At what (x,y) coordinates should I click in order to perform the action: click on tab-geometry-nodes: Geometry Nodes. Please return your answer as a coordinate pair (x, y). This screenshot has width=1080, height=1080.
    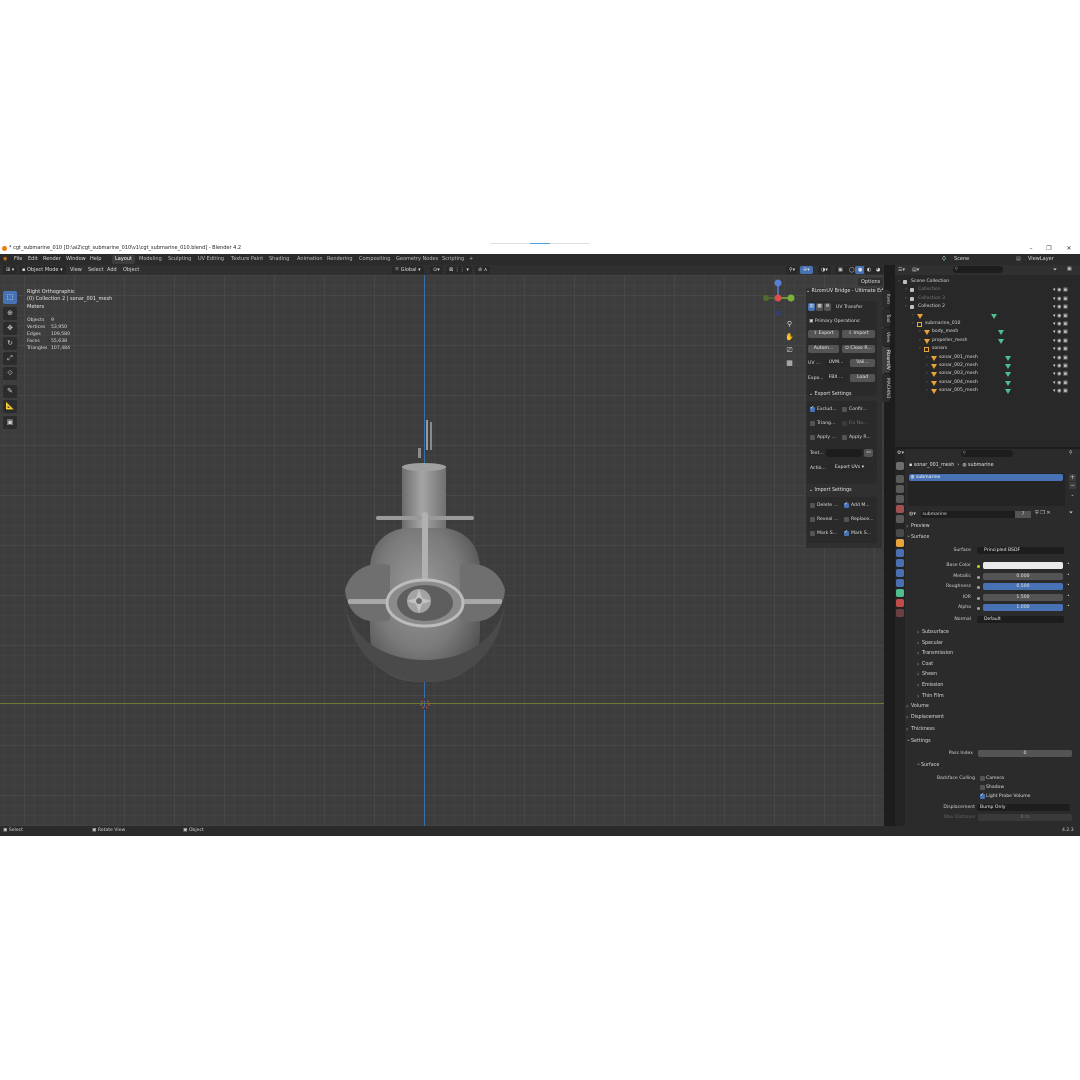
    Looking at the image, I should click on (417, 259).